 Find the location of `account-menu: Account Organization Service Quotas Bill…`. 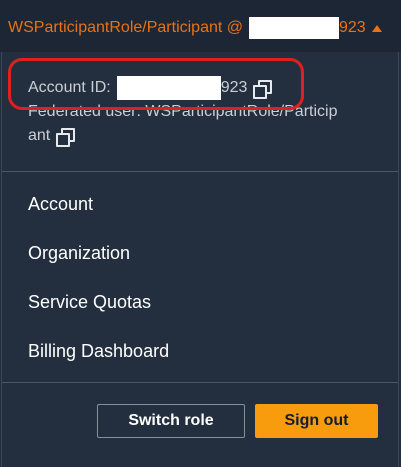

account-menu: Account Organization Service Quotas Bill… is located at coordinates (98, 286).